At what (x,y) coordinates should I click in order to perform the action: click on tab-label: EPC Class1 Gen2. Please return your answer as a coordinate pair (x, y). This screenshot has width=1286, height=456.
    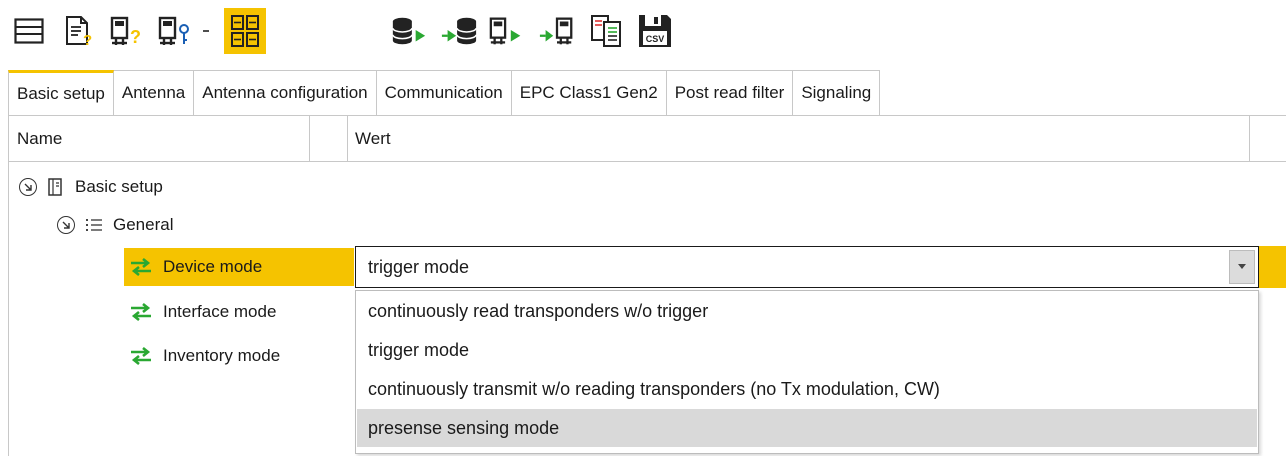
    Looking at the image, I should click on (588, 92).